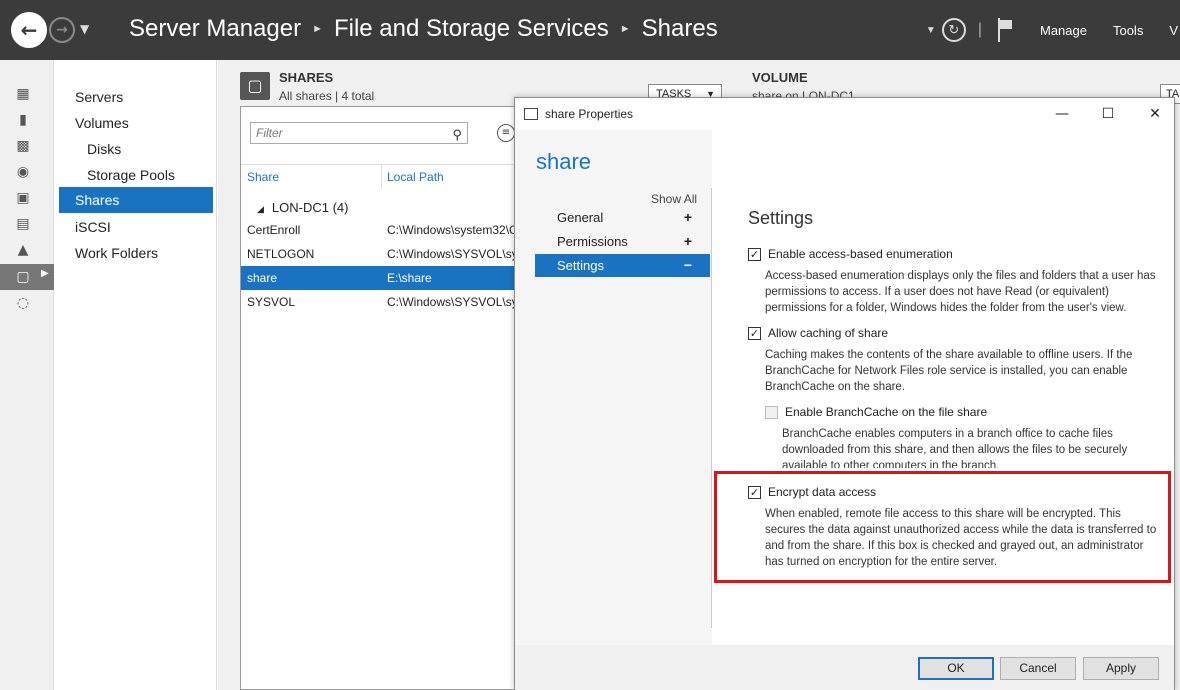 The image size is (1180, 690). Describe the element at coordinates (457, 135) in the screenshot. I see `search-icon: ⚲` at that location.